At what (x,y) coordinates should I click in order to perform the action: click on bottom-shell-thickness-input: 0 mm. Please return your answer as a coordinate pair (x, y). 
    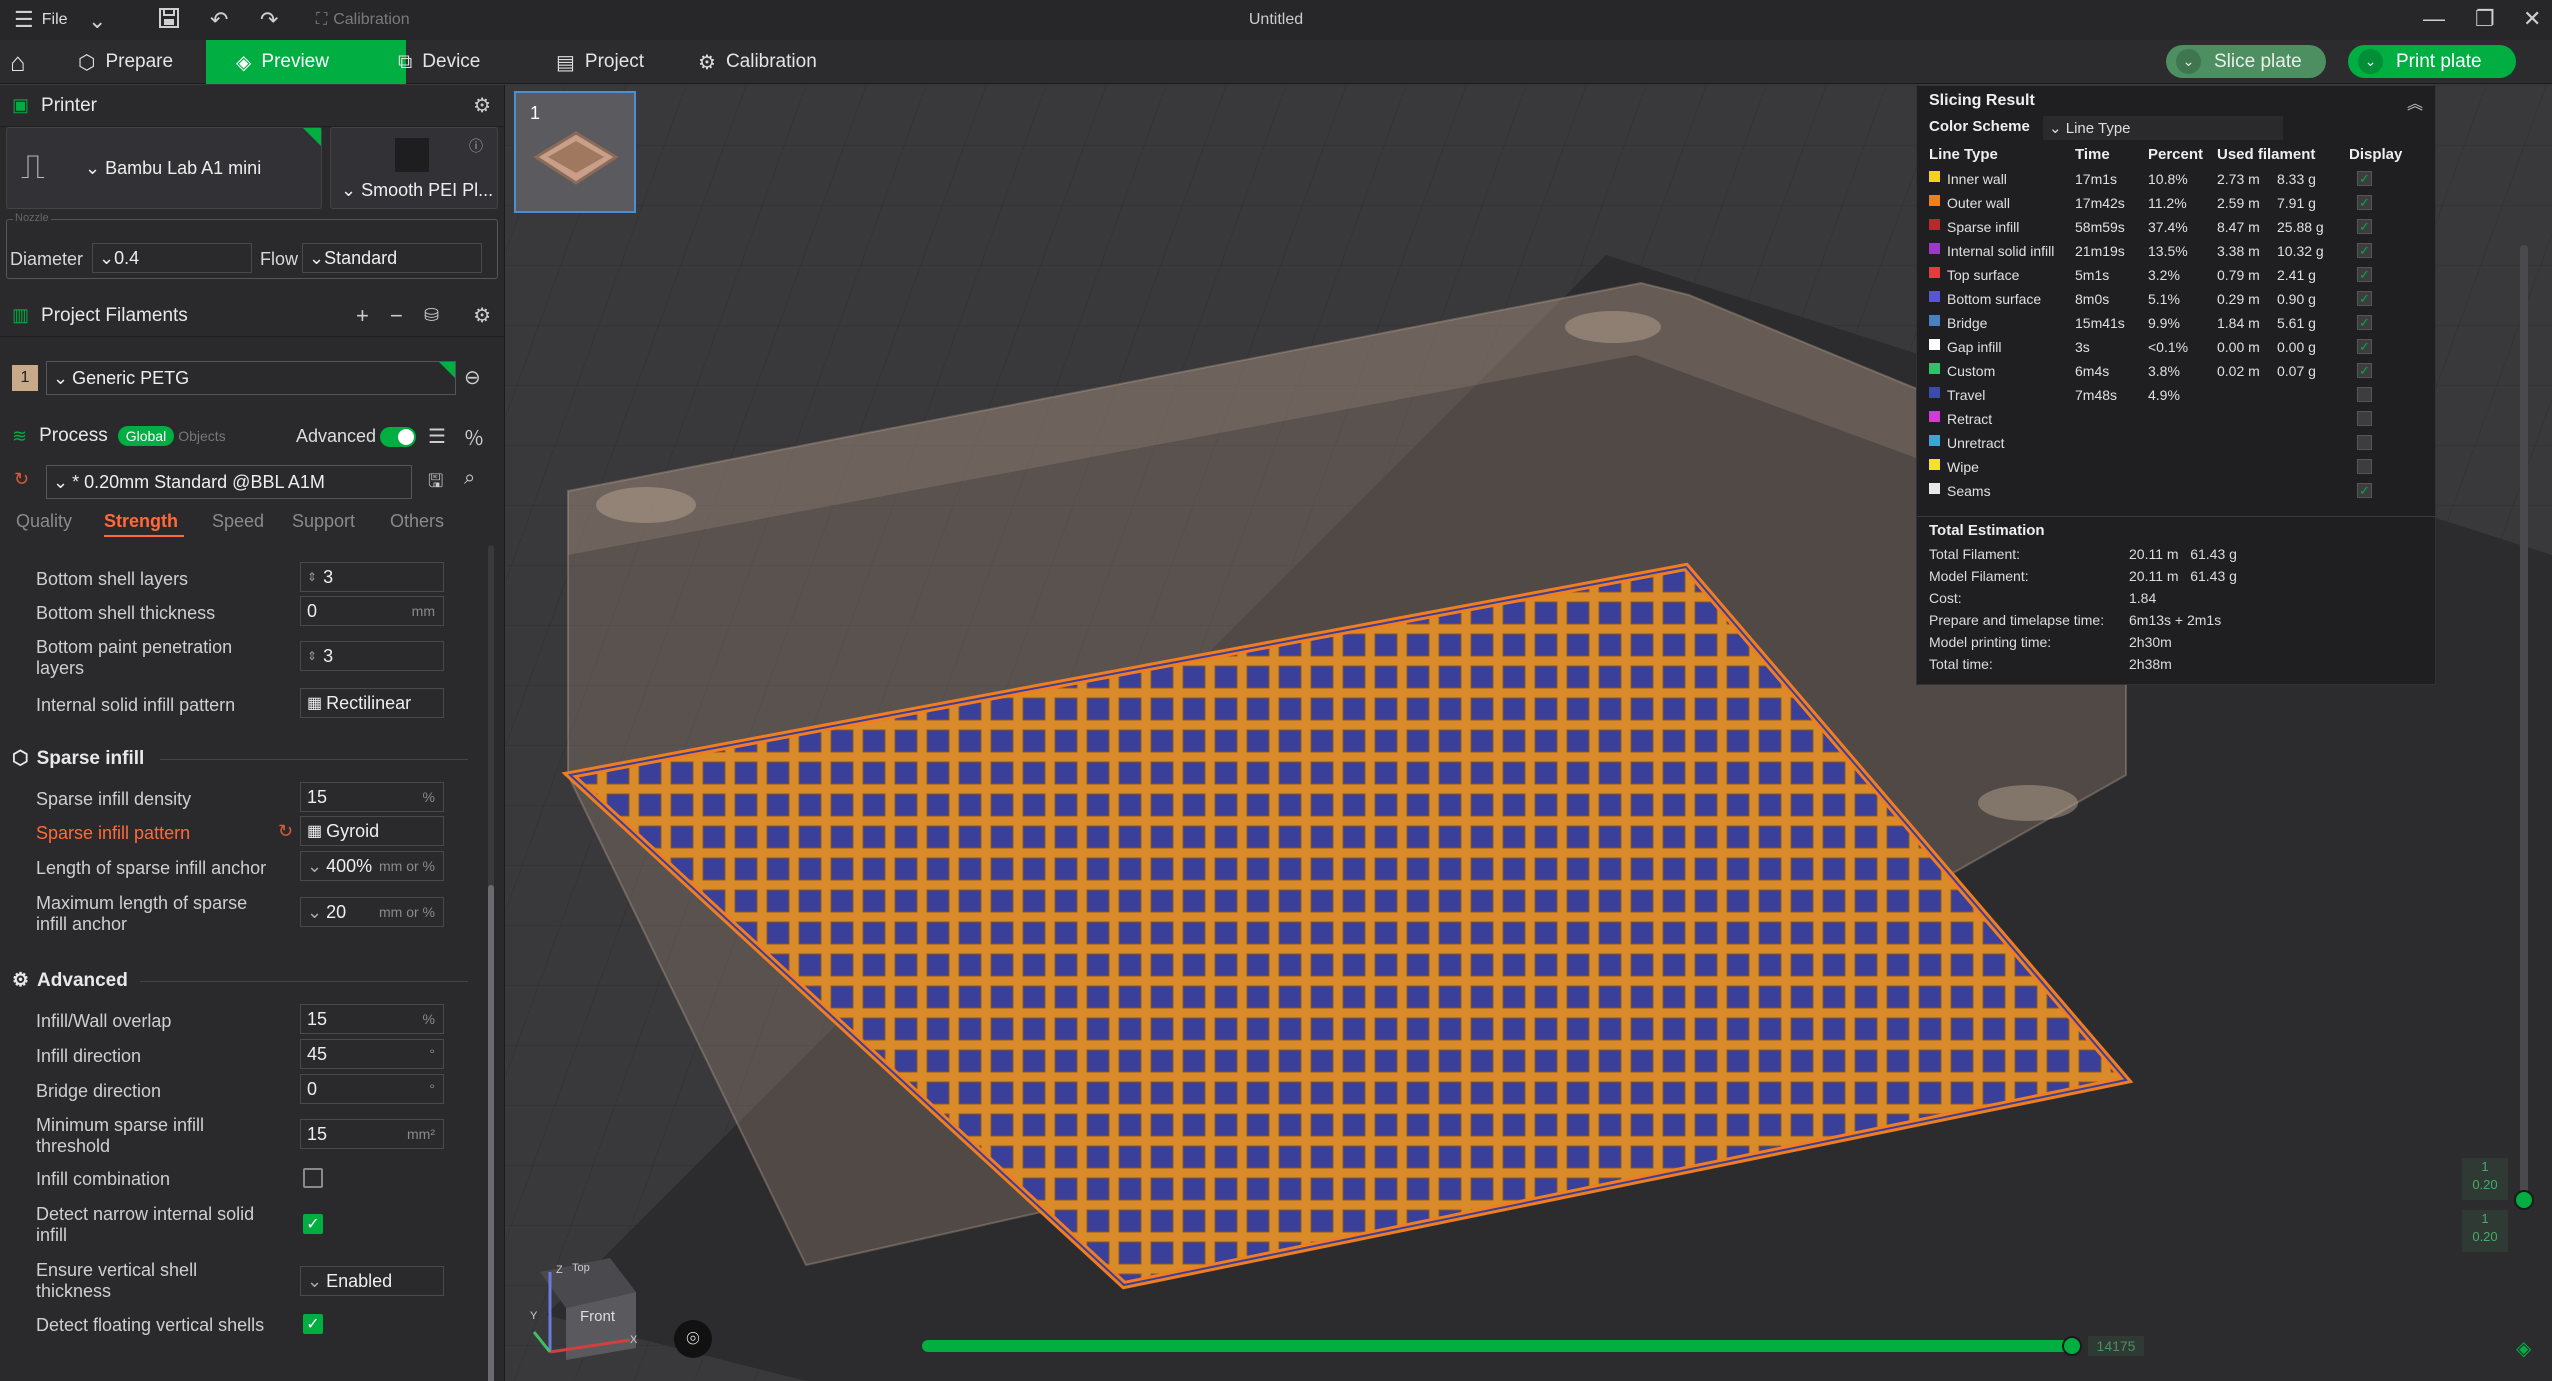
    Looking at the image, I should click on (372, 611).